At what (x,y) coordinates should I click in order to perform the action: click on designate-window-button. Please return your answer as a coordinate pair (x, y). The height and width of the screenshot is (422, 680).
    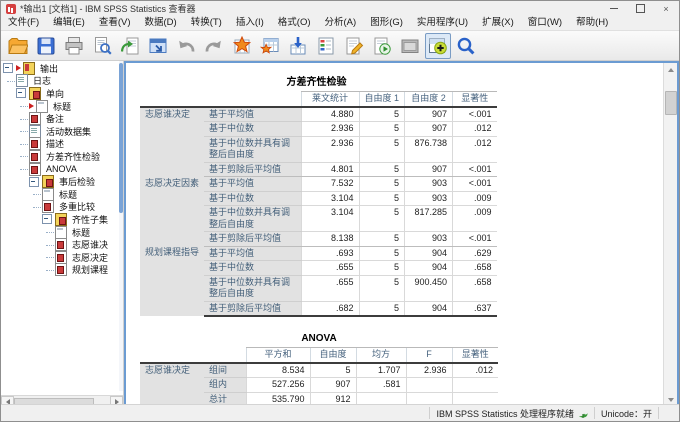
    Looking at the image, I should click on (410, 46).